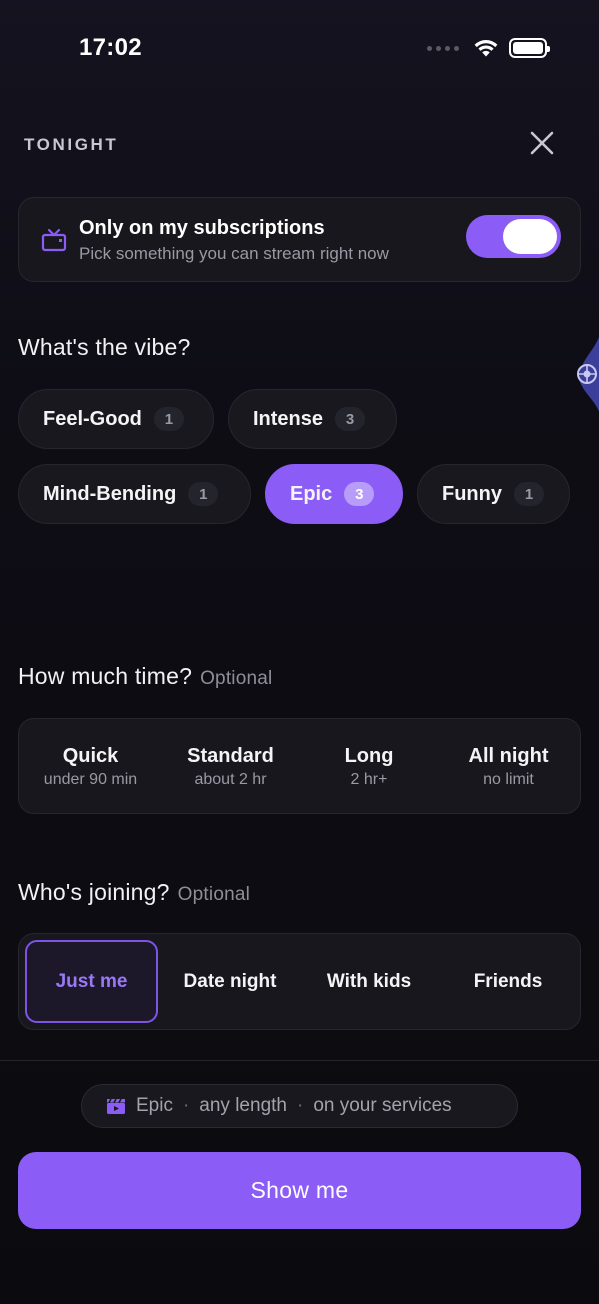 Image resolution: width=599 pixels, height=1304 pixels. Describe the element at coordinates (154, 1105) in the screenshot. I see `summary-vibe: Epic` at that location.